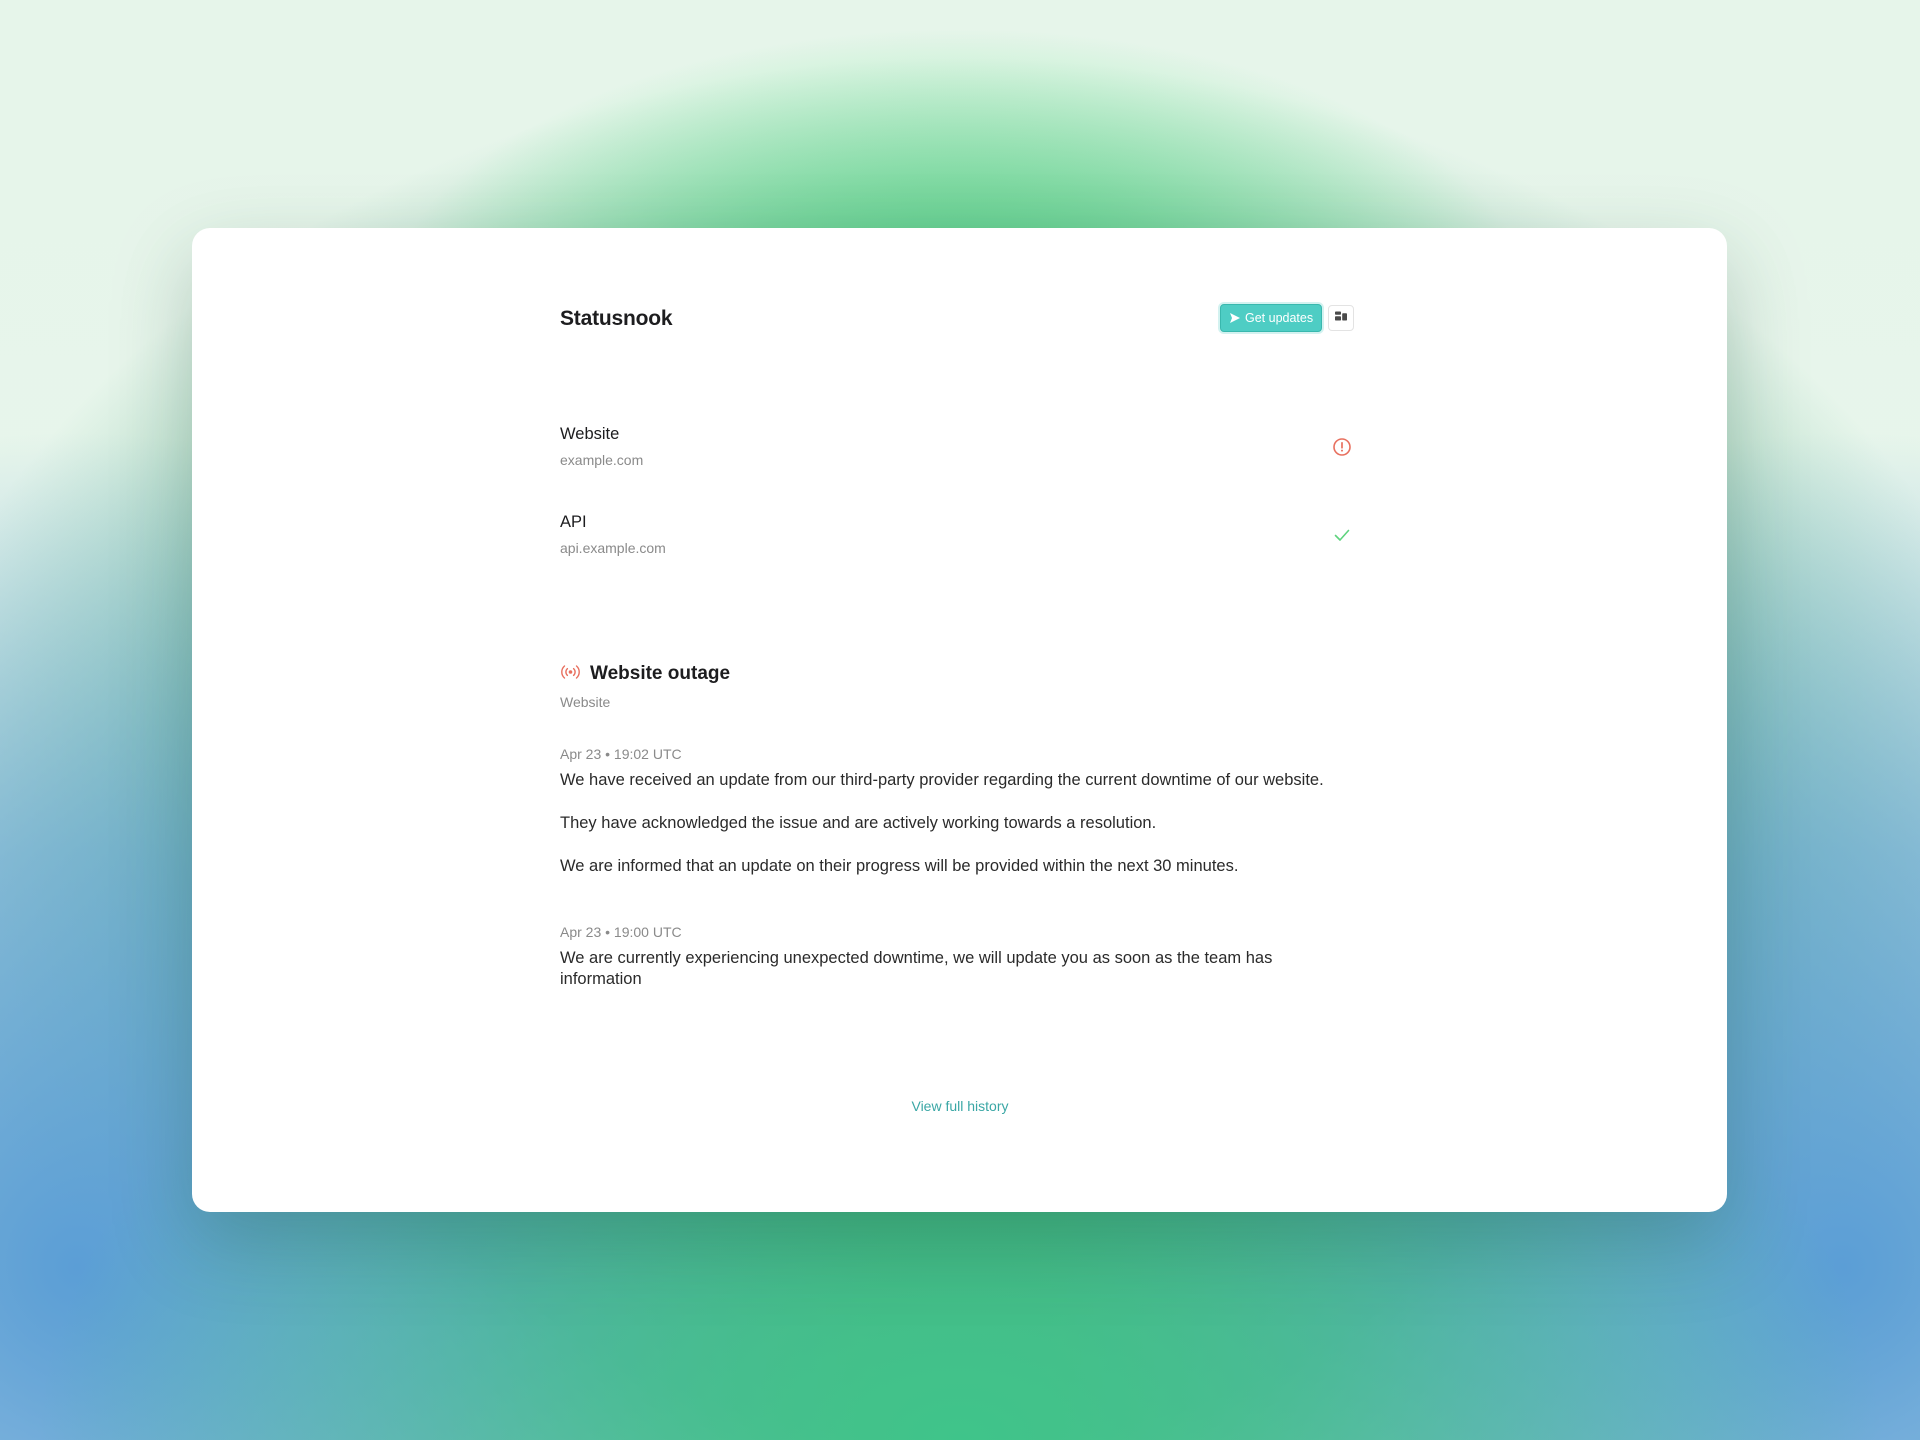 The image size is (1920, 1440). What do you see at coordinates (660, 673) in the screenshot?
I see `incident-title: Website outage` at bounding box center [660, 673].